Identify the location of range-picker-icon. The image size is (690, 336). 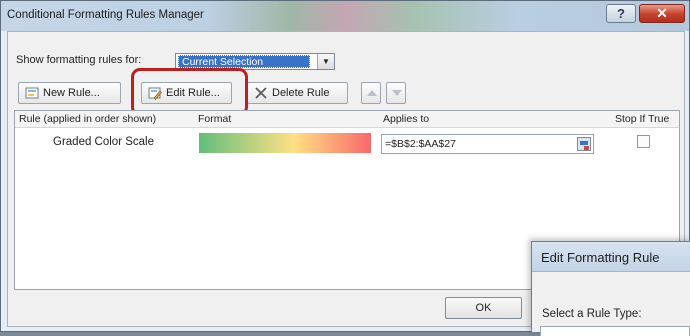
(584, 144).